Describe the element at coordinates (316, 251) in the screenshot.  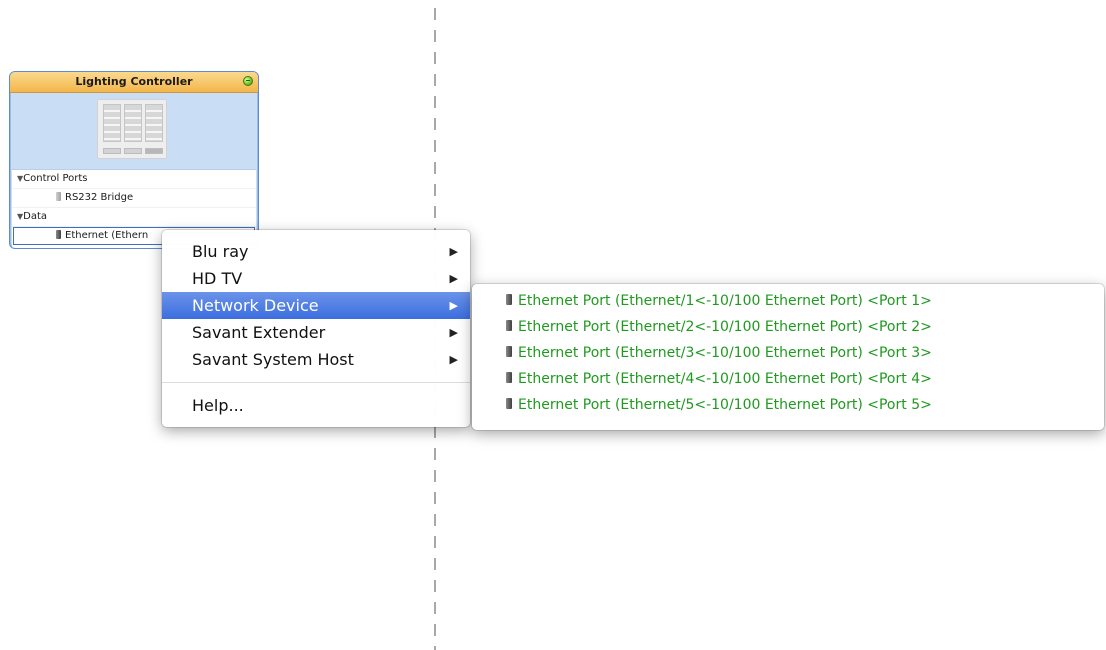
I see `menu-item-blu-ray: Blu ray ▶` at that location.